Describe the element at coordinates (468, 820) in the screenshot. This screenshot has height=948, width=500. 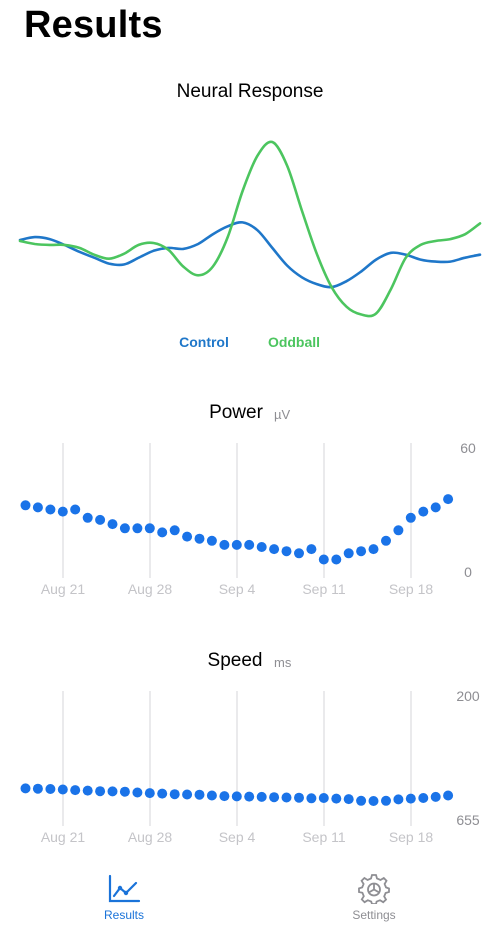
I see `speed-y-bottom-label: 655` at that location.